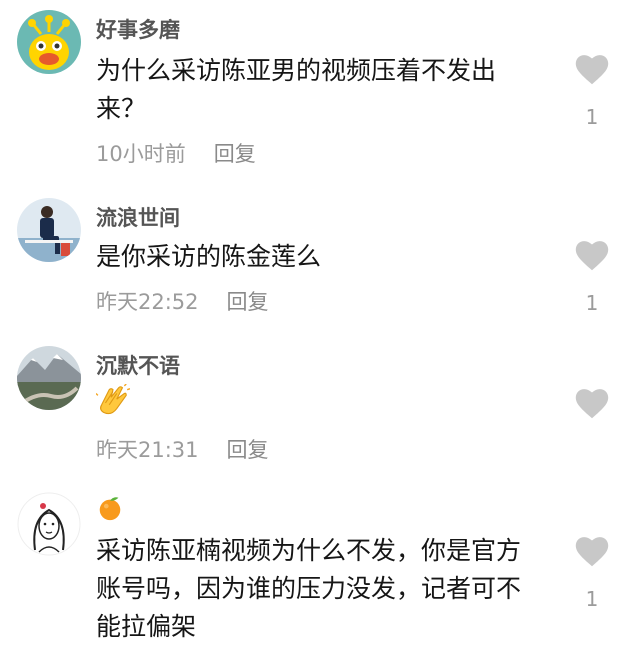 Image resolution: width=625 pixels, height=646 pixels. Describe the element at coordinates (592, 599) in the screenshot. I see `like-count: 1` at that location.